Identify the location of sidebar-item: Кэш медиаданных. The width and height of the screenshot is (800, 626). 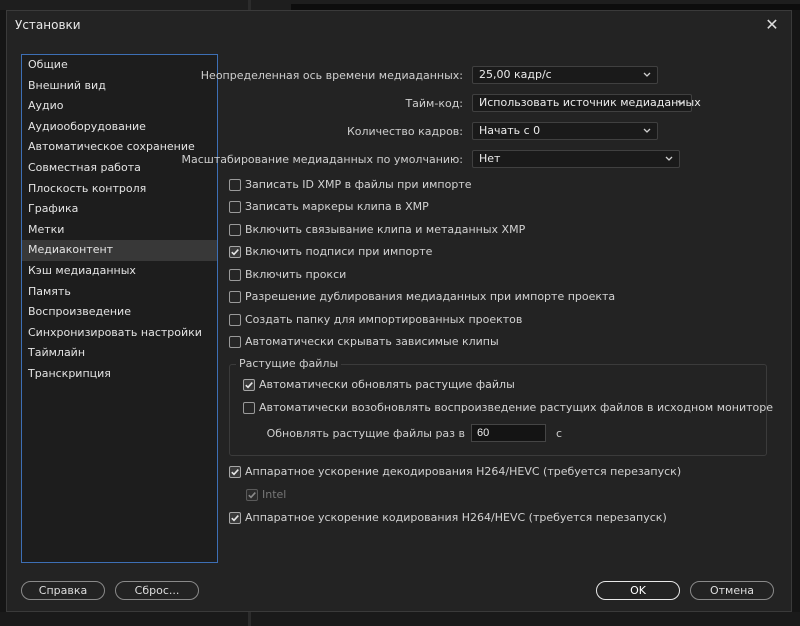
(119, 271).